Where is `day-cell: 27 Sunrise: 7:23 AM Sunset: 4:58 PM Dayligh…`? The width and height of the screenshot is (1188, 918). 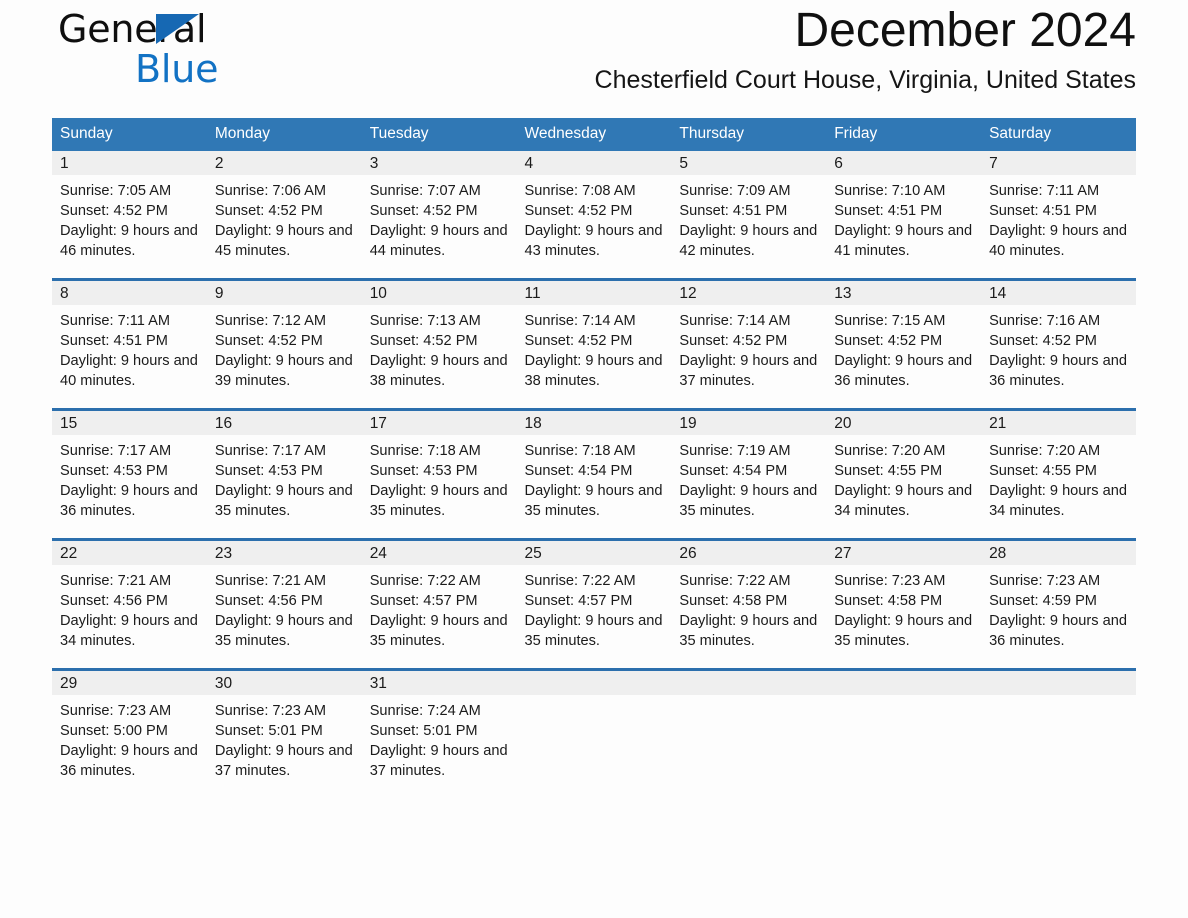
day-cell: 27 Sunrise: 7:23 AM Sunset: 4:58 PM Dayligh… is located at coordinates (904, 604).